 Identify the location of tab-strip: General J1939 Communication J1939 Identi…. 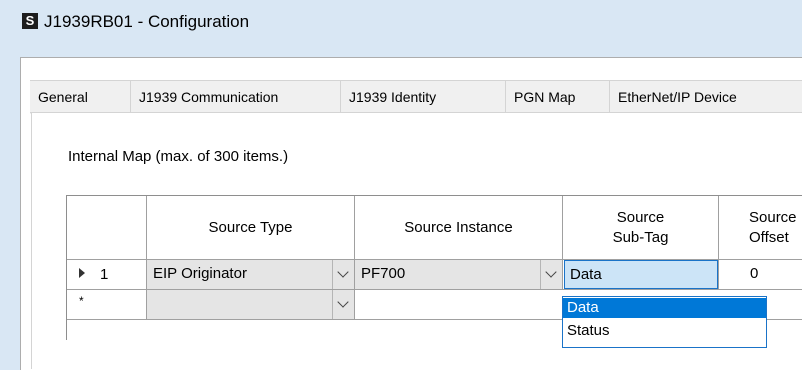
(416, 97).